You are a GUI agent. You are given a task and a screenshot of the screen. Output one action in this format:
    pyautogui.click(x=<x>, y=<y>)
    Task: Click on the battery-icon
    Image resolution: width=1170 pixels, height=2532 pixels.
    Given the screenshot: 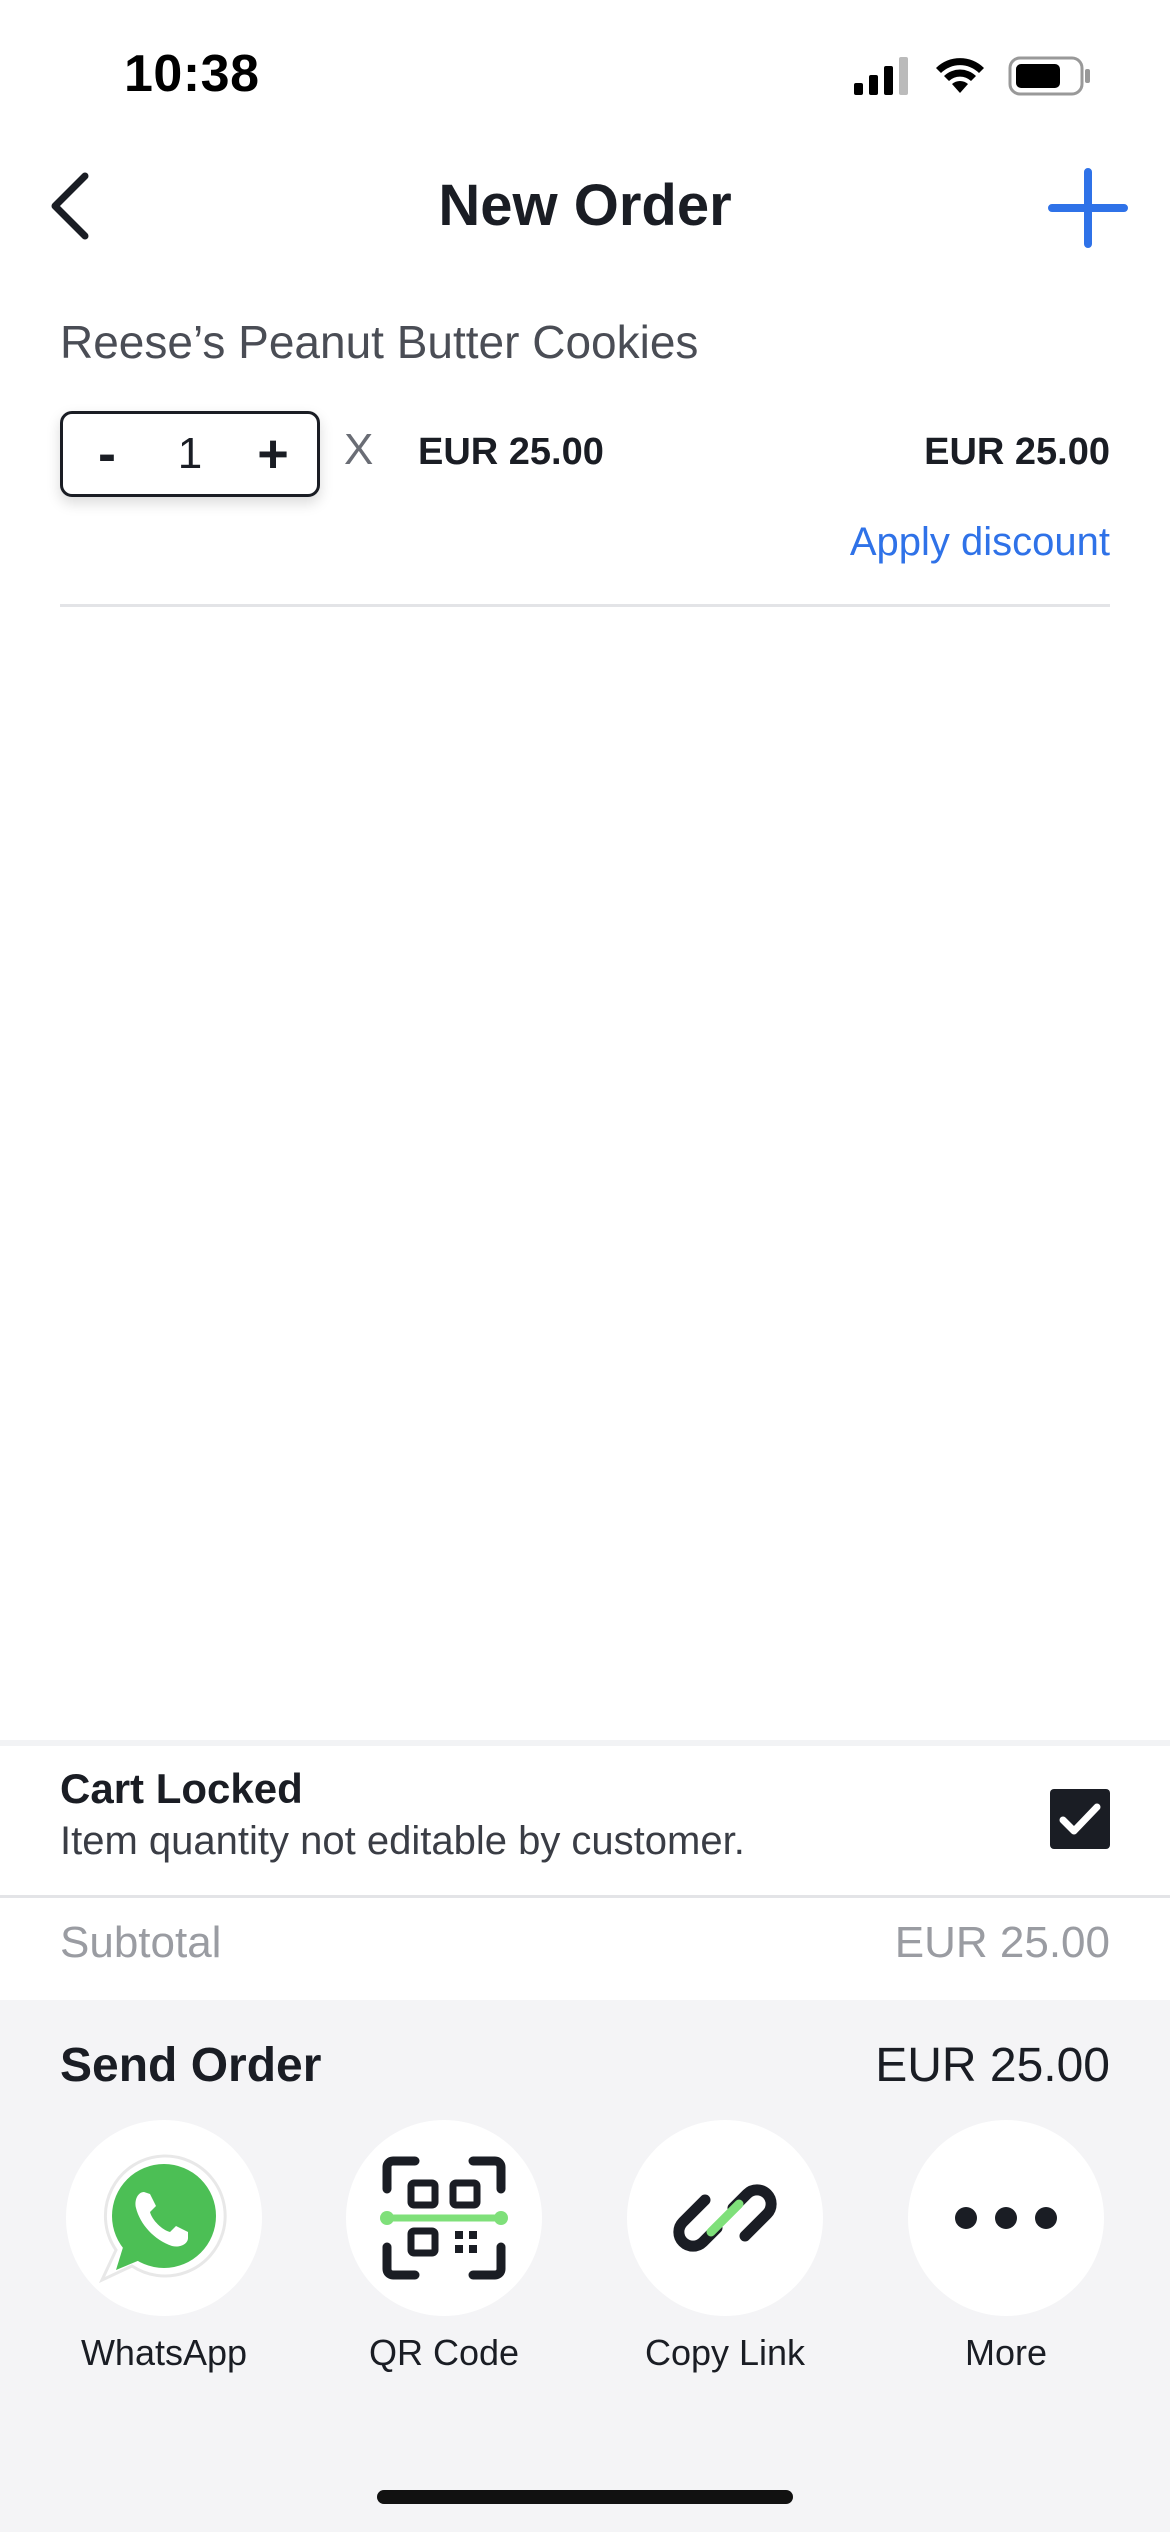 What is the action you would take?
    pyautogui.click(x=1049, y=76)
    